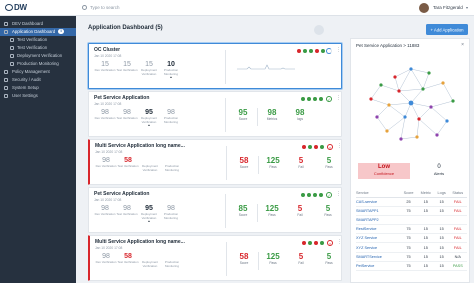 This screenshot has height=283, width=474. Describe the element at coordinates (378, 194) in the screenshot. I see `column-header: Service` at that location.